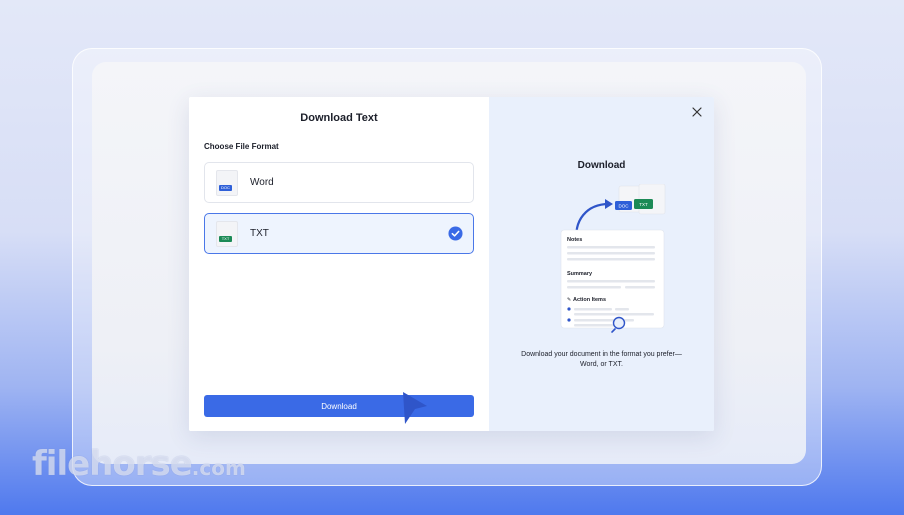 Image resolution: width=904 pixels, height=515 pixels. I want to click on selected-check-icon, so click(455, 233).